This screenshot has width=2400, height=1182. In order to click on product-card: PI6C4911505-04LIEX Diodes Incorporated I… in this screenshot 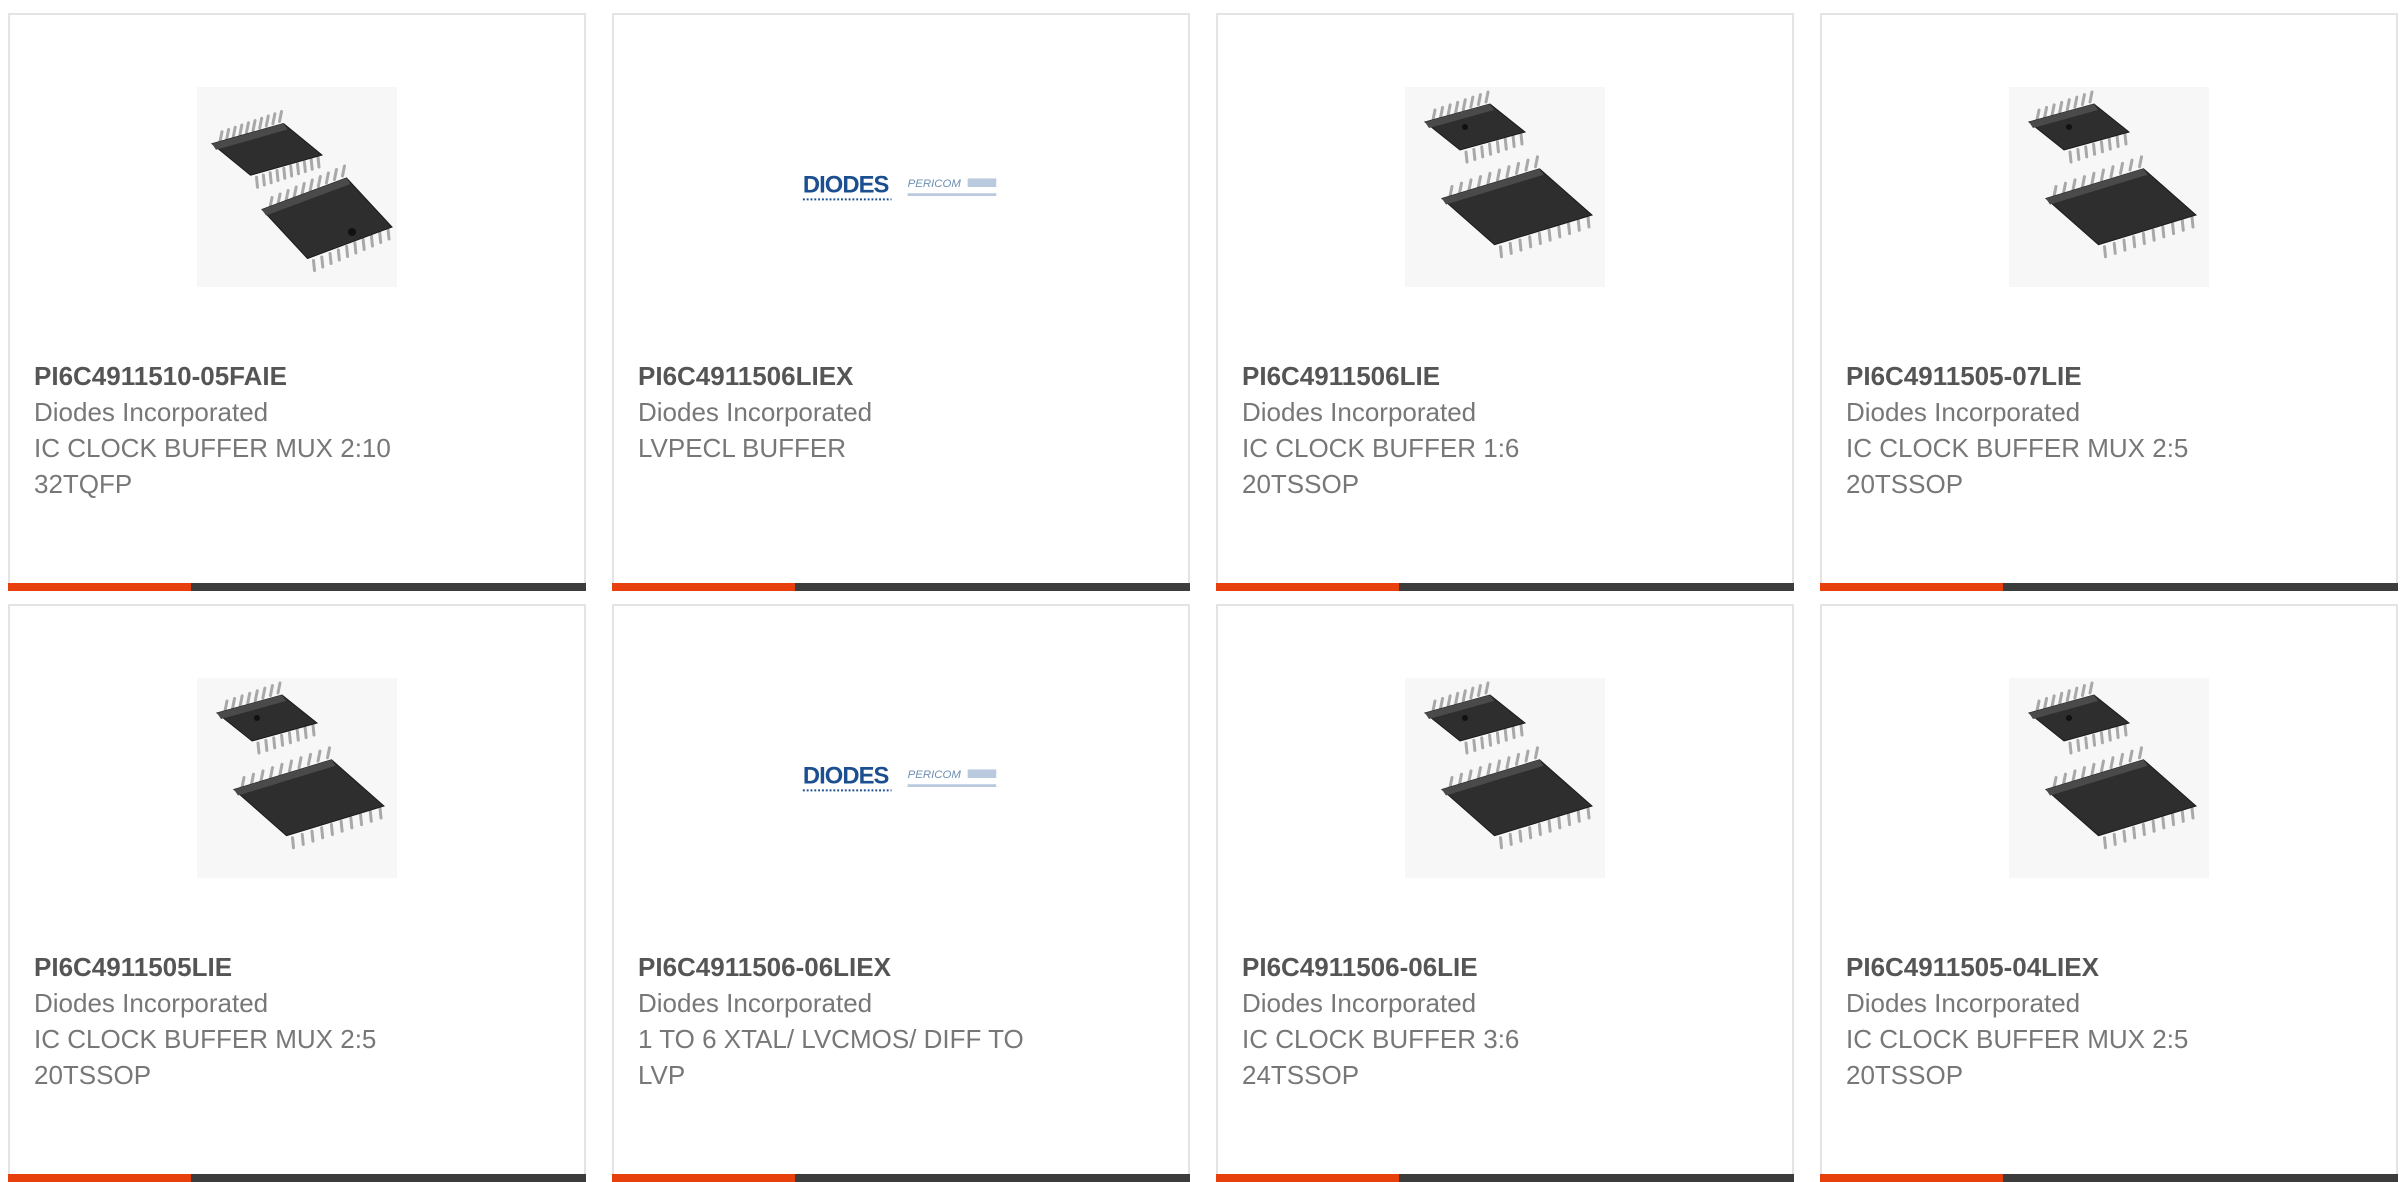, I will do `click(2109, 893)`.